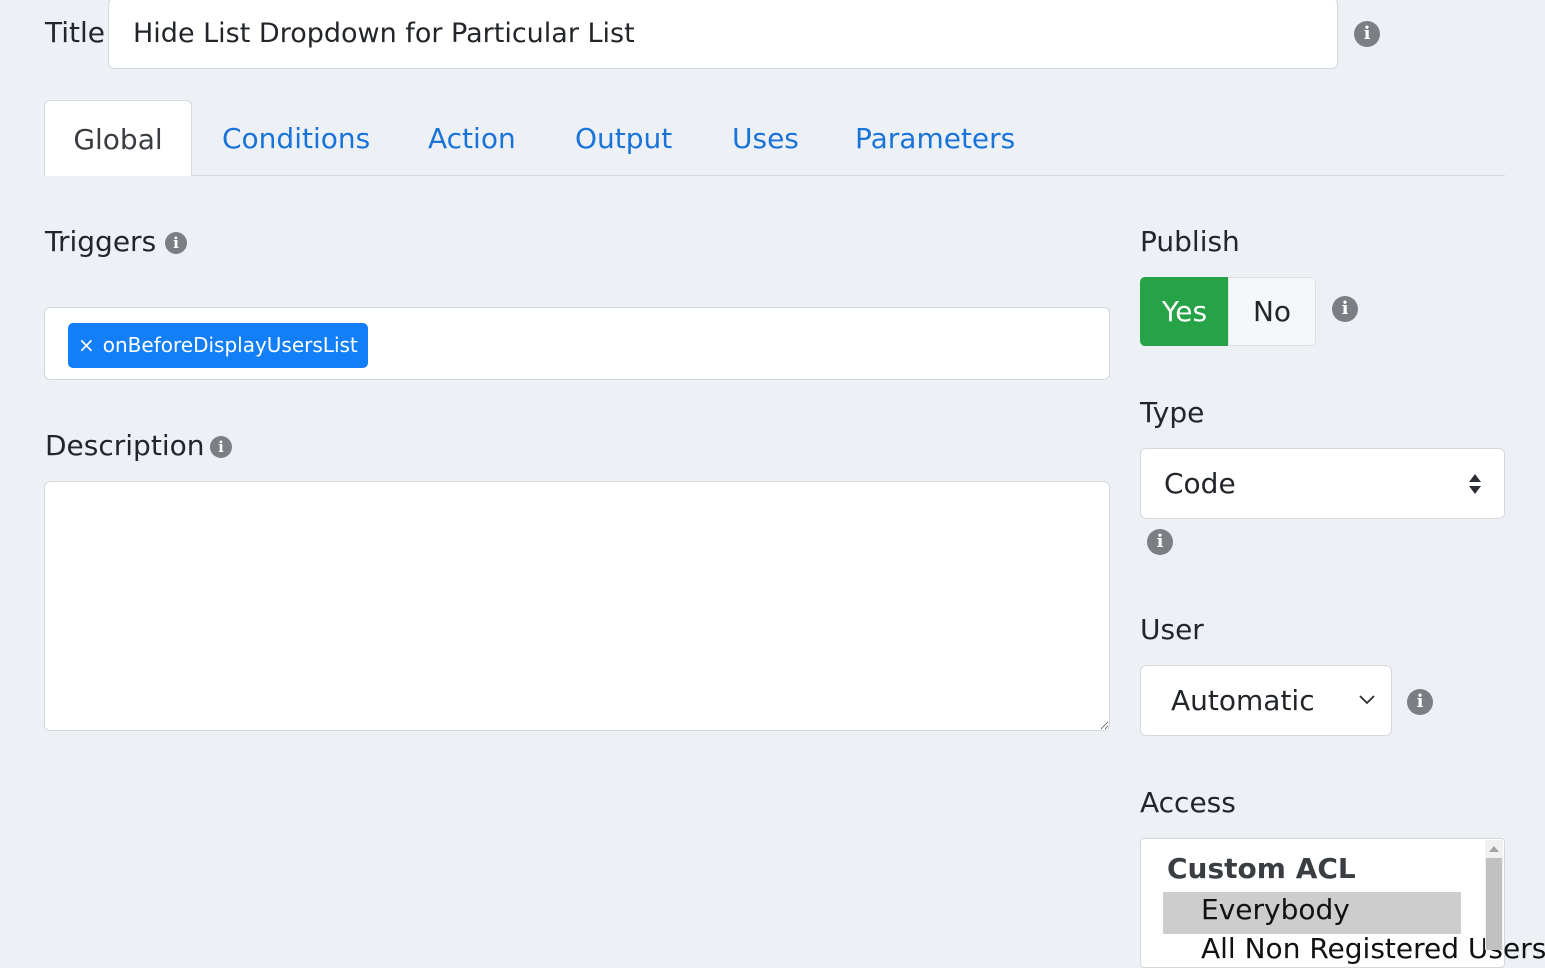 The image size is (1545, 968). Describe the element at coordinates (230, 345) in the screenshot. I see `tag-label: onBeforeDisplayUsersList` at that location.